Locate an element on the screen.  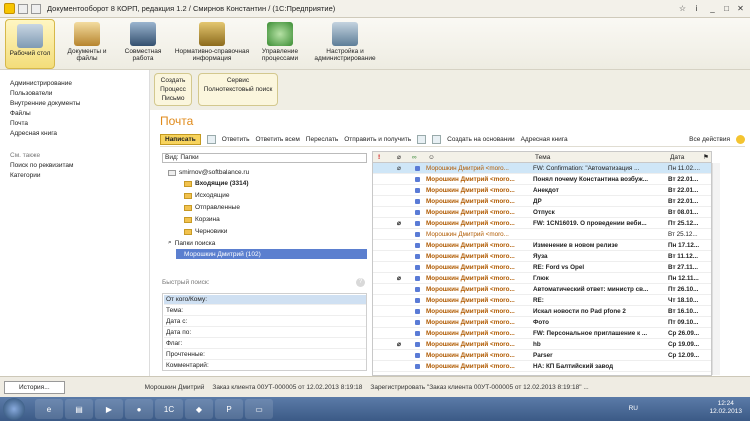
write-button: Написать is located at coordinates (180, 139).